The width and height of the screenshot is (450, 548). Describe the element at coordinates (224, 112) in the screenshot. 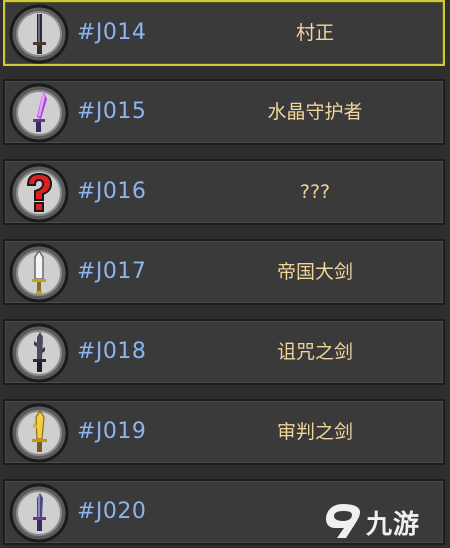

I see `list-item-j015: #J015 水晶守护者` at that location.